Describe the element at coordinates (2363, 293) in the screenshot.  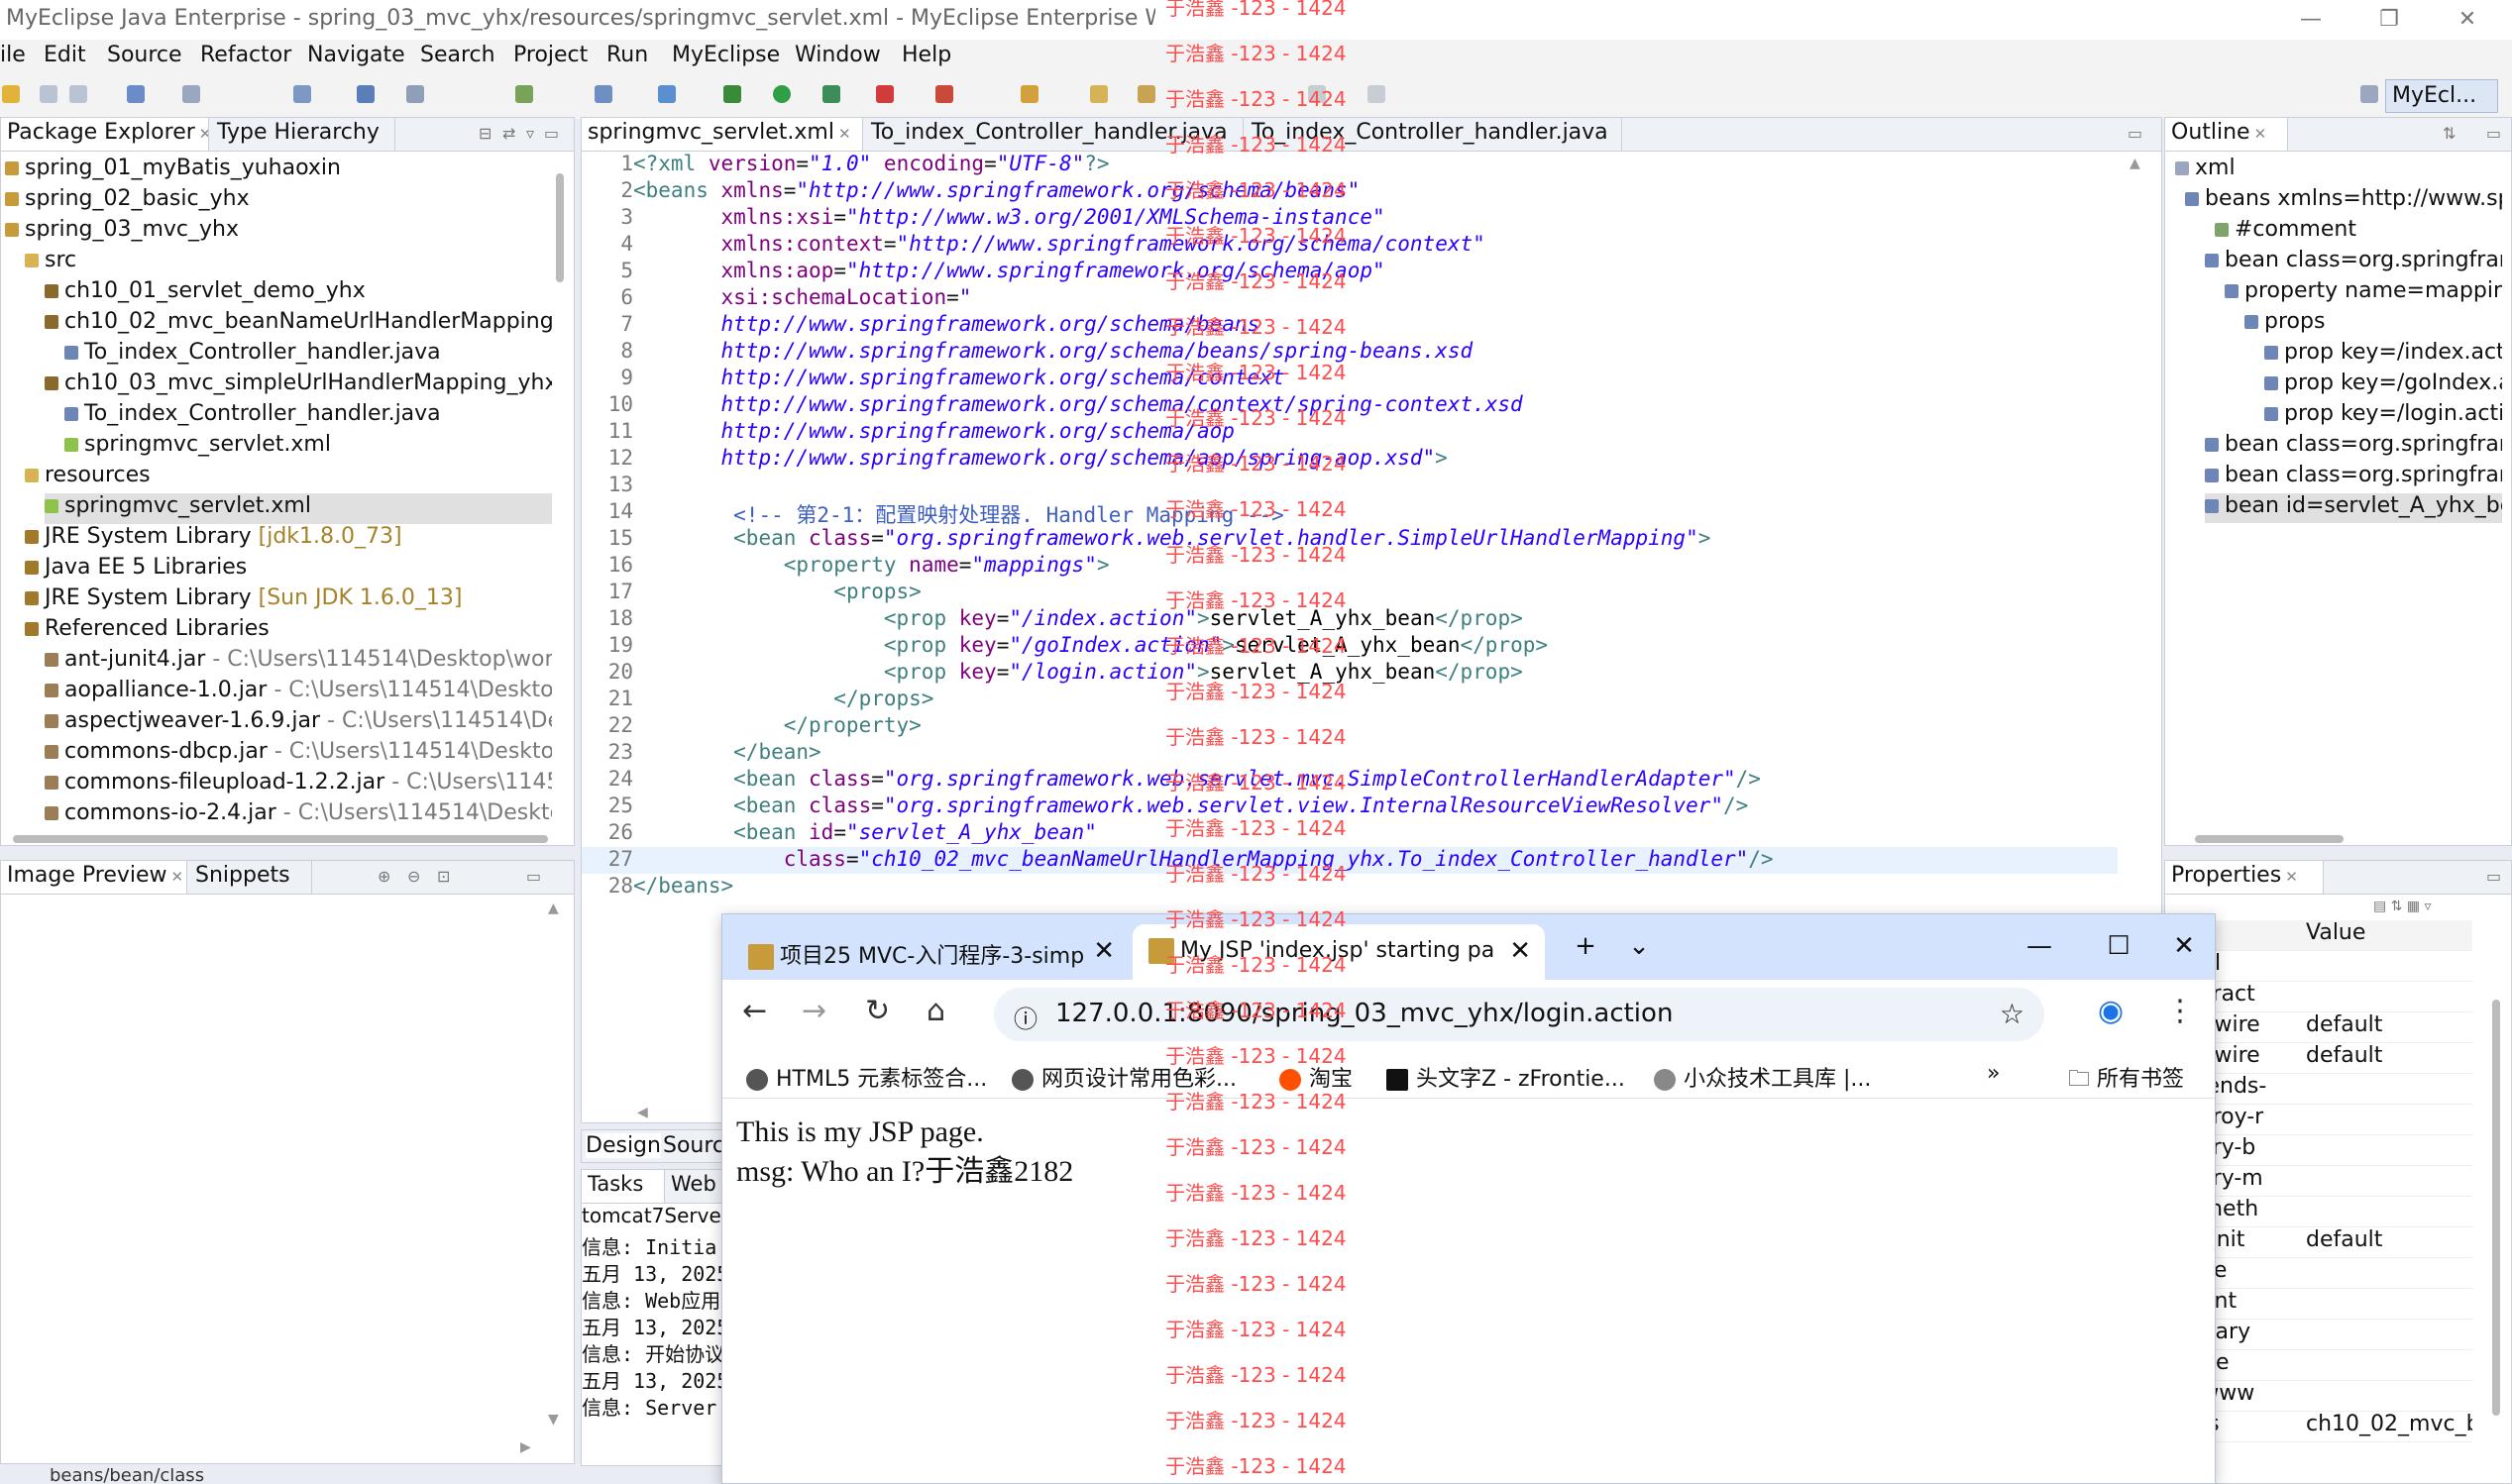
I see `outline-item: property name=mappings` at that location.